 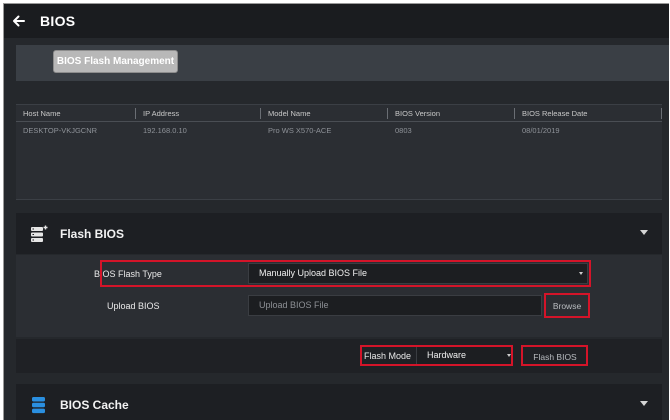 What do you see at coordinates (395, 305) in the screenshot?
I see `upload-bios-input: Upload BIOS File` at bounding box center [395, 305].